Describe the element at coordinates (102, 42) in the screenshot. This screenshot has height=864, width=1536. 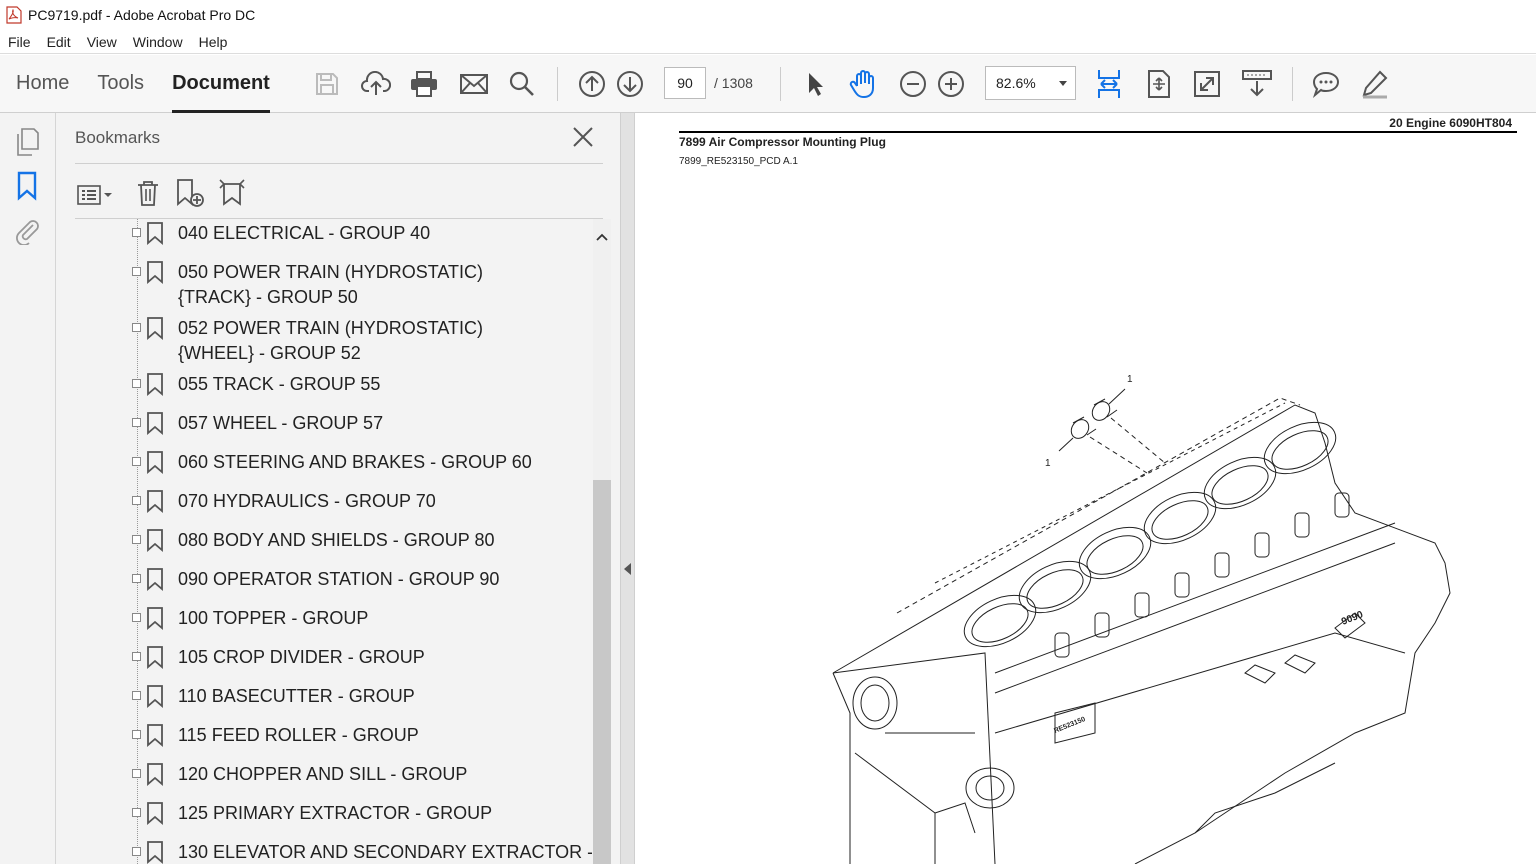
I see `menu-view: View` at that location.